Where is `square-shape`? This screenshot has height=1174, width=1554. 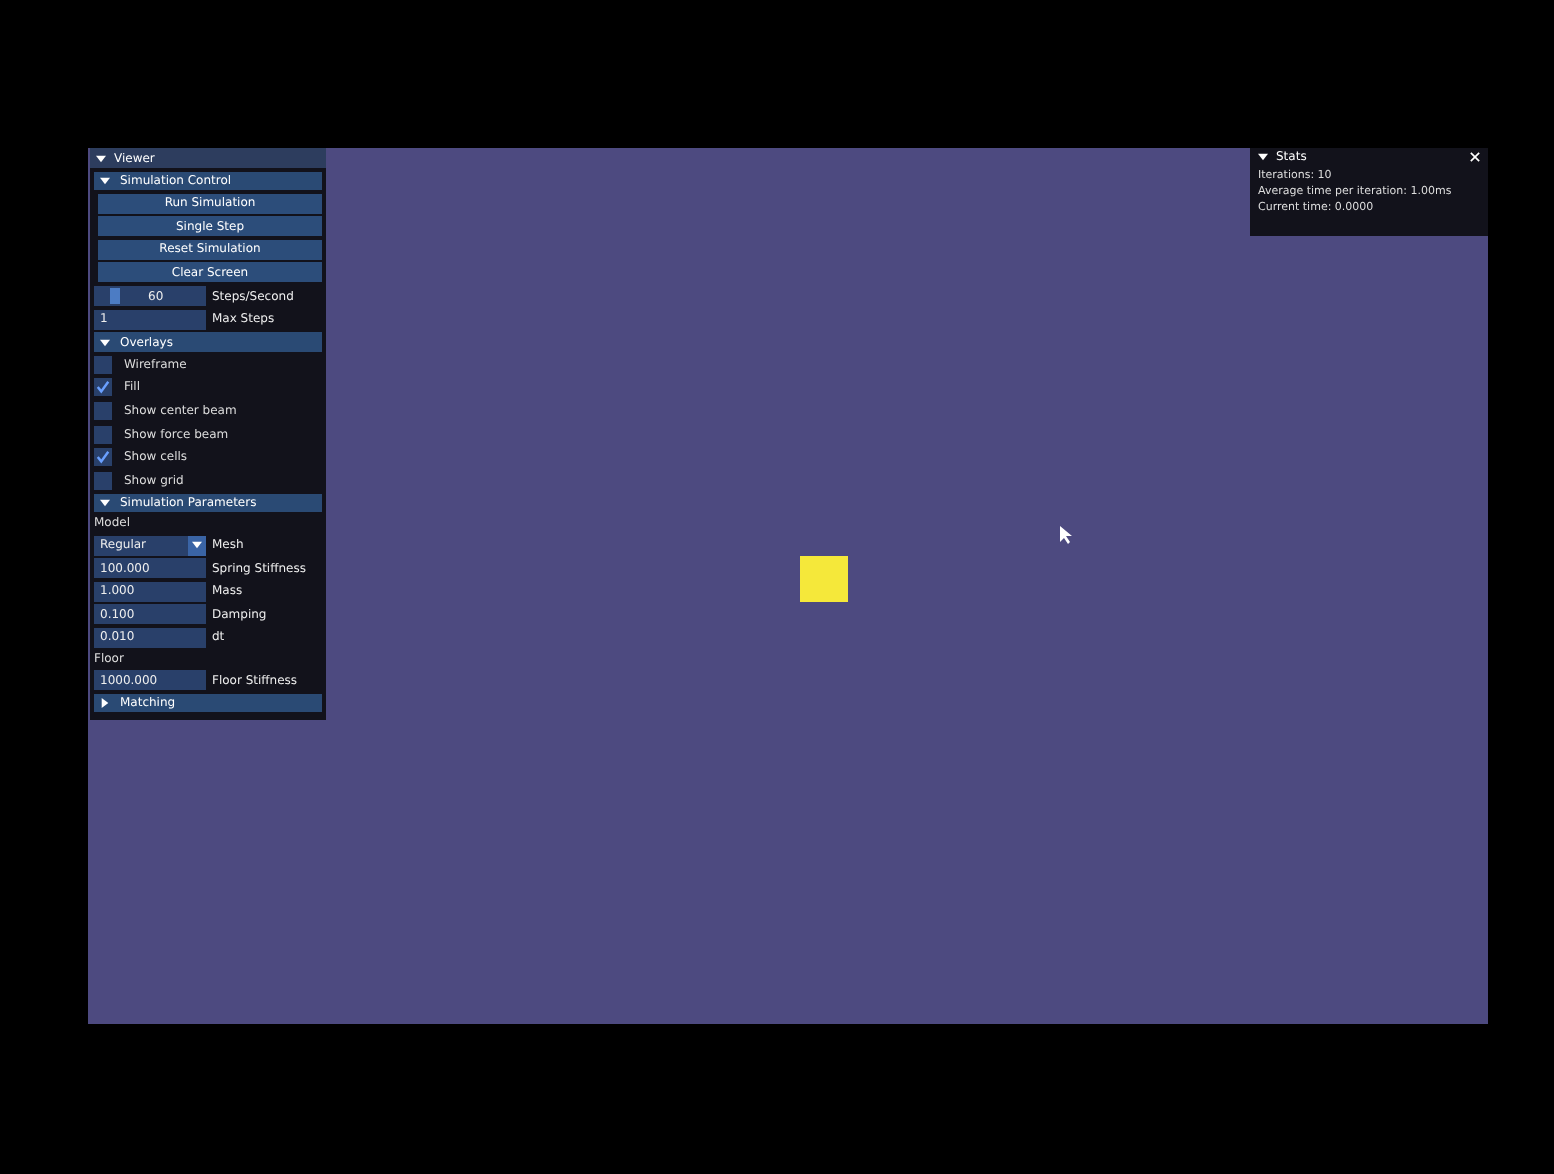
square-shape is located at coordinates (824, 579).